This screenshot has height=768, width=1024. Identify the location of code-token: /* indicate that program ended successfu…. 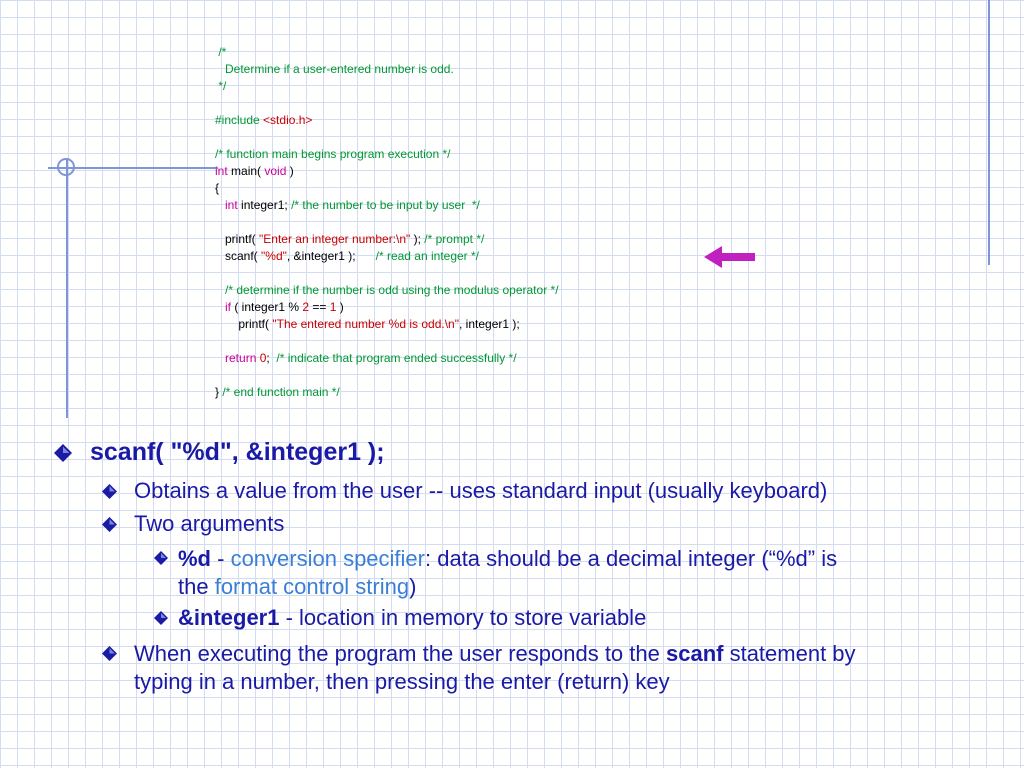
(396, 358).